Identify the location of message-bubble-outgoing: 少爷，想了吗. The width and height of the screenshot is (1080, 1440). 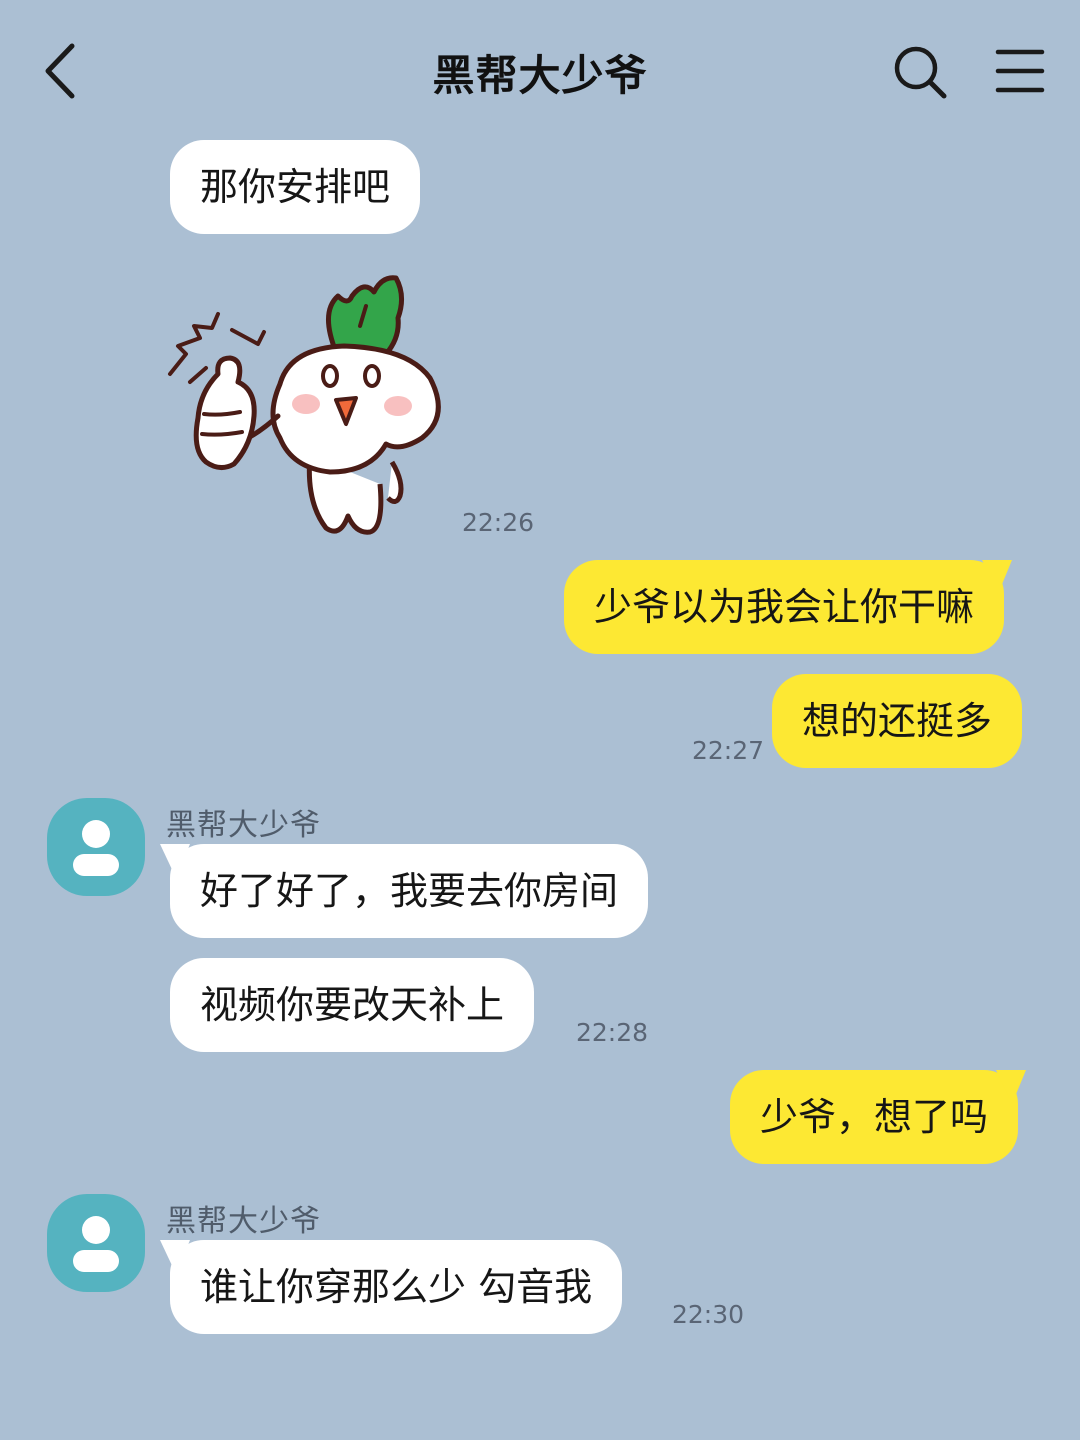
(878, 1117).